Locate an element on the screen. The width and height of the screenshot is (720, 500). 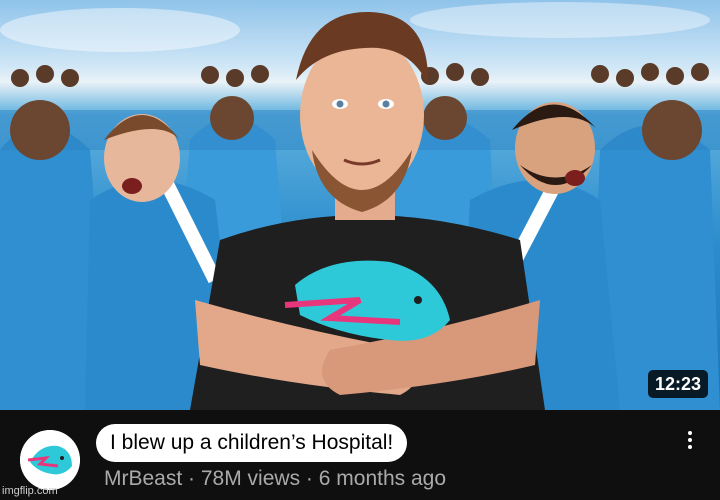
upload-age: 6 months ago is located at coordinates (382, 478).